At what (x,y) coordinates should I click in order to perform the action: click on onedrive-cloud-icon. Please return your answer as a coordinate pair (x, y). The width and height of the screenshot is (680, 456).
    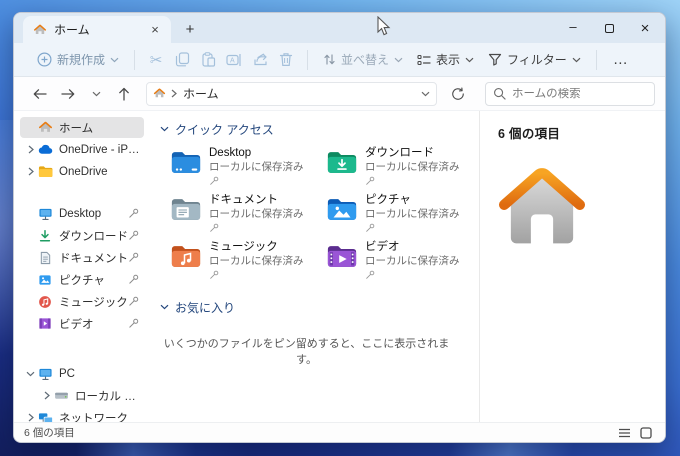
    Looking at the image, I should click on (45, 150).